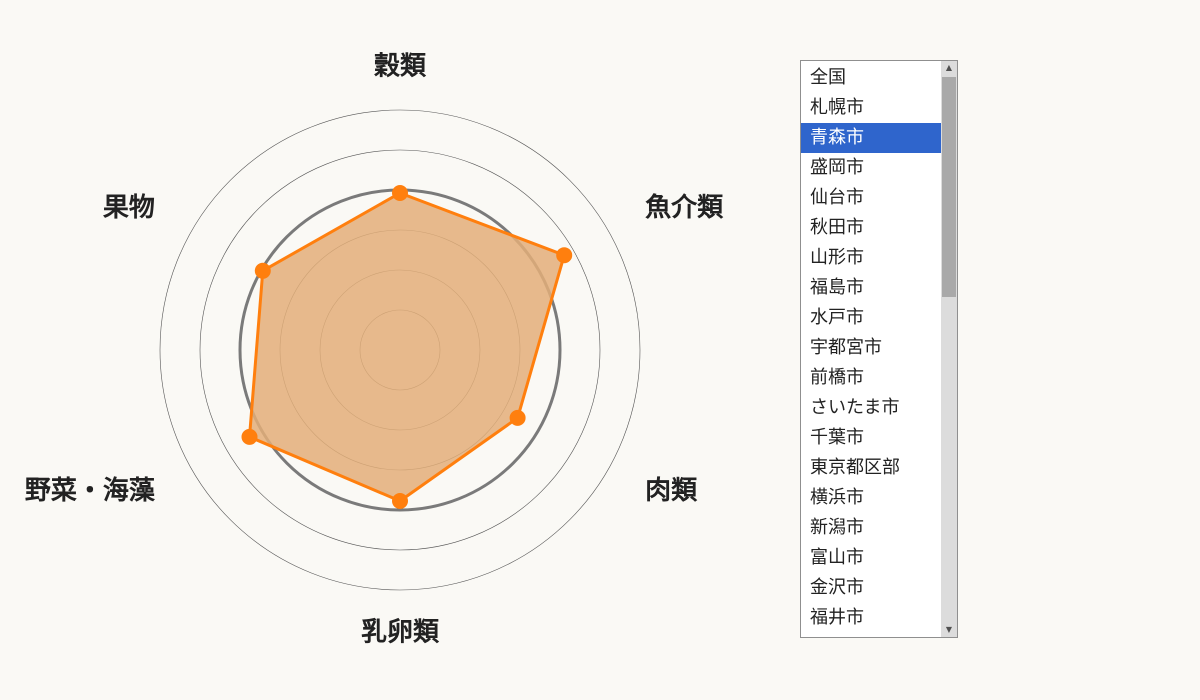 This screenshot has height=700, width=1200. What do you see at coordinates (871, 378) in the screenshot?
I see `city-list-item: 前橋市` at bounding box center [871, 378].